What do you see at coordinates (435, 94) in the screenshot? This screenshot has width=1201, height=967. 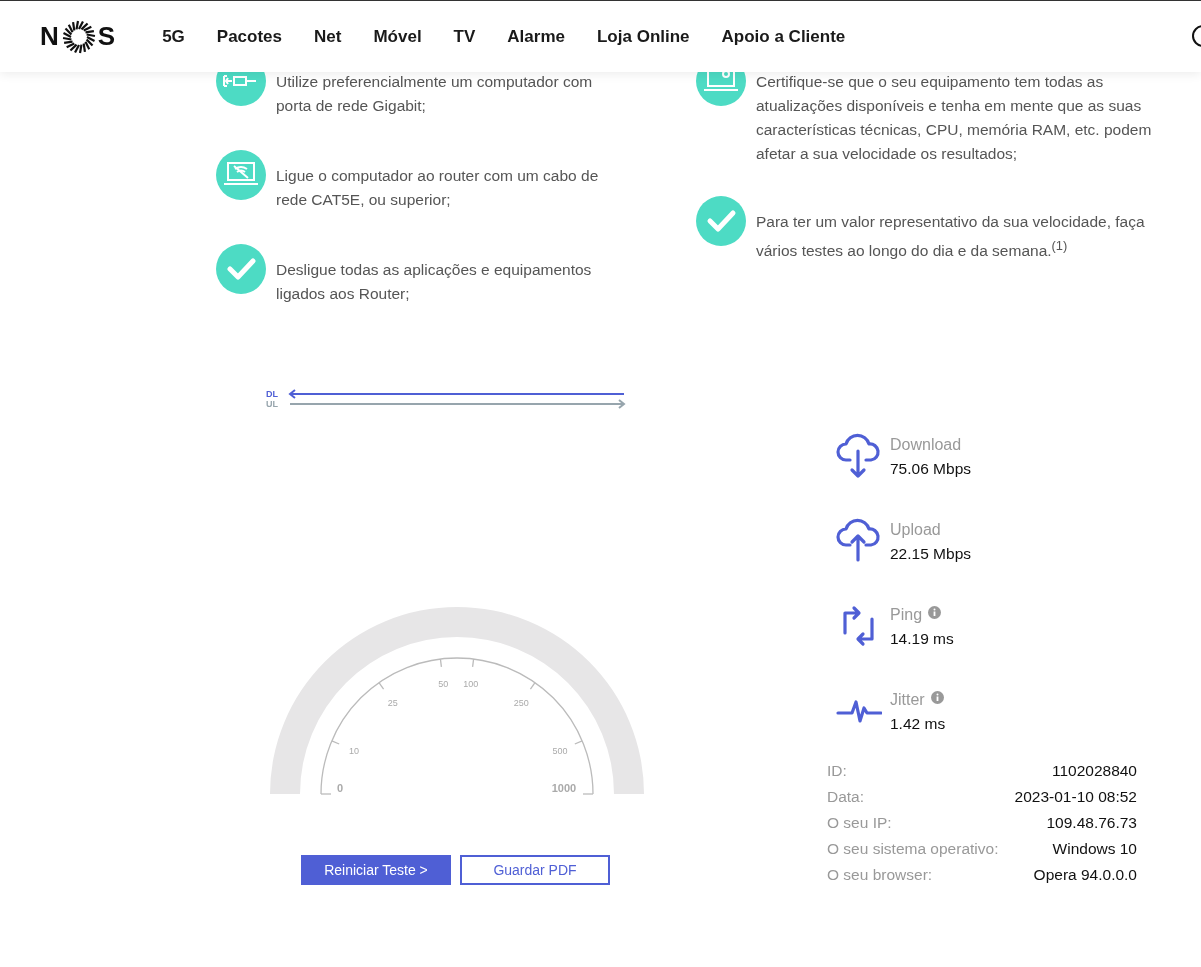 I see `tip-text: Utilize preferencialmente um computador com porta de rede Gigabit;` at bounding box center [435, 94].